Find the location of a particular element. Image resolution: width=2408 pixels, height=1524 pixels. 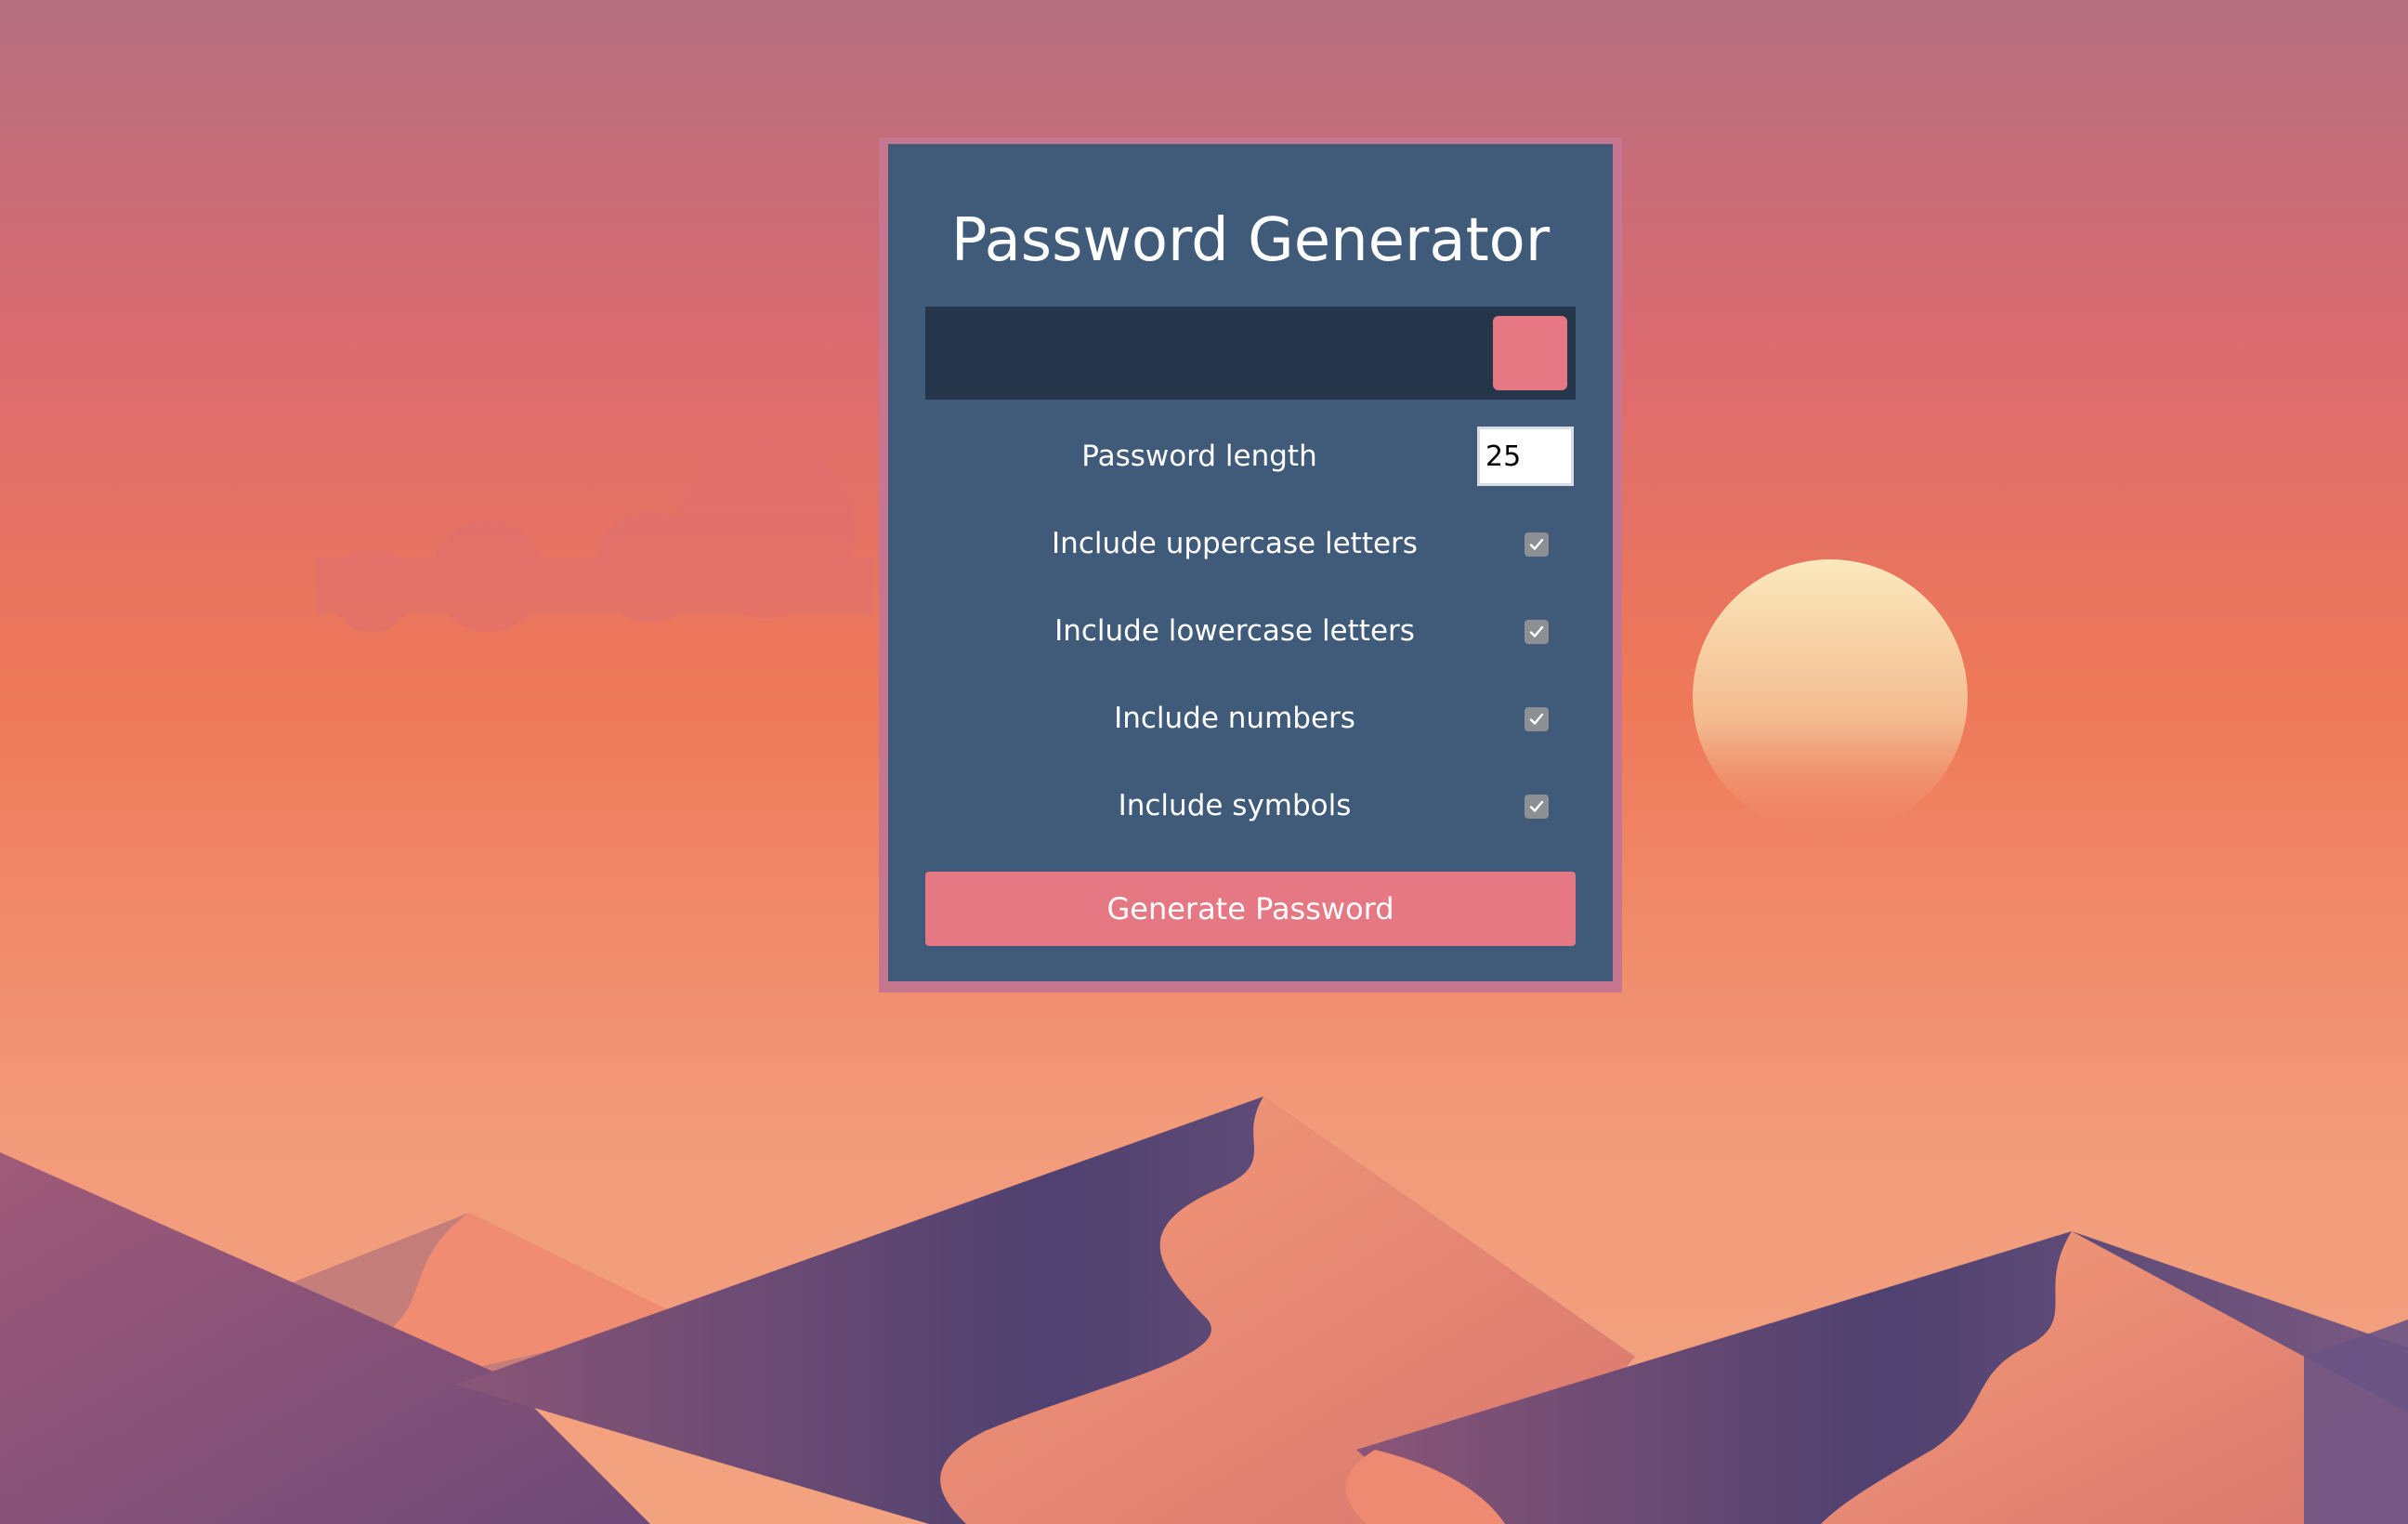

password-result-display is located at coordinates (1250, 354).